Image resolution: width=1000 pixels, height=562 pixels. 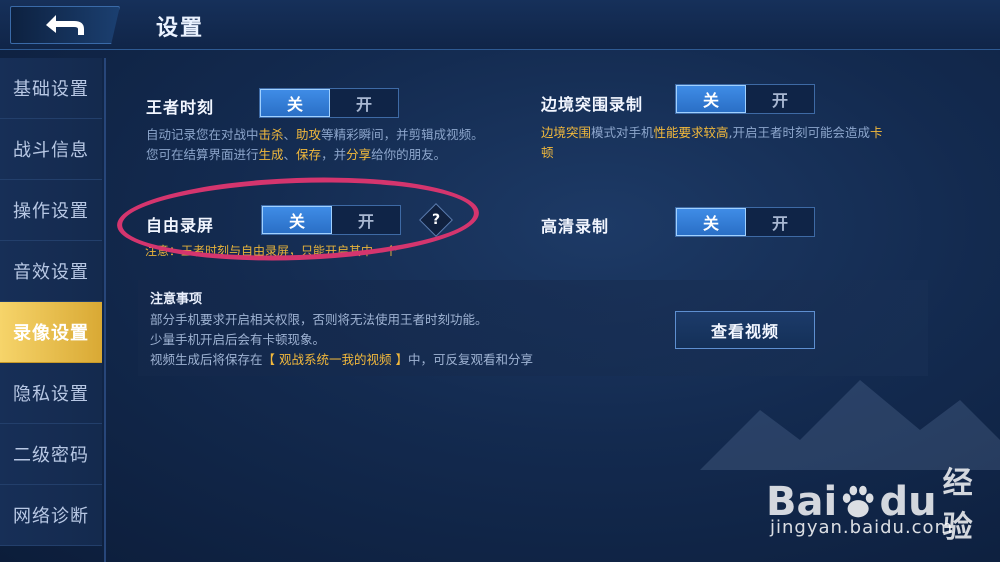 What do you see at coordinates (862, 527) in the screenshot?
I see `watermark-url: jingyan.baidu.com` at bounding box center [862, 527].